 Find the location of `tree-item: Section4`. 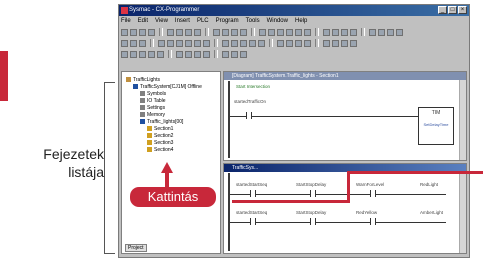

tree-item: Section4 is located at coordinates (160, 150).